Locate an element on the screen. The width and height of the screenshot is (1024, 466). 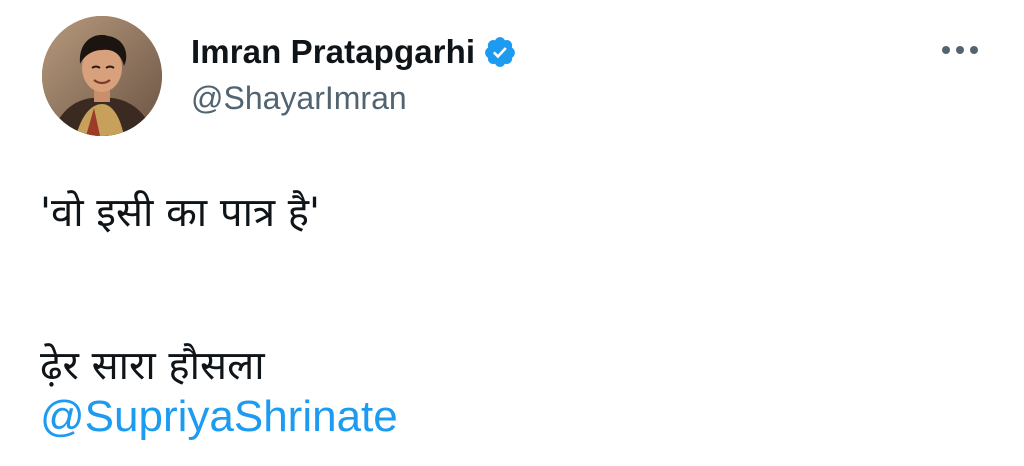
avatar is located at coordinates (102, 76).